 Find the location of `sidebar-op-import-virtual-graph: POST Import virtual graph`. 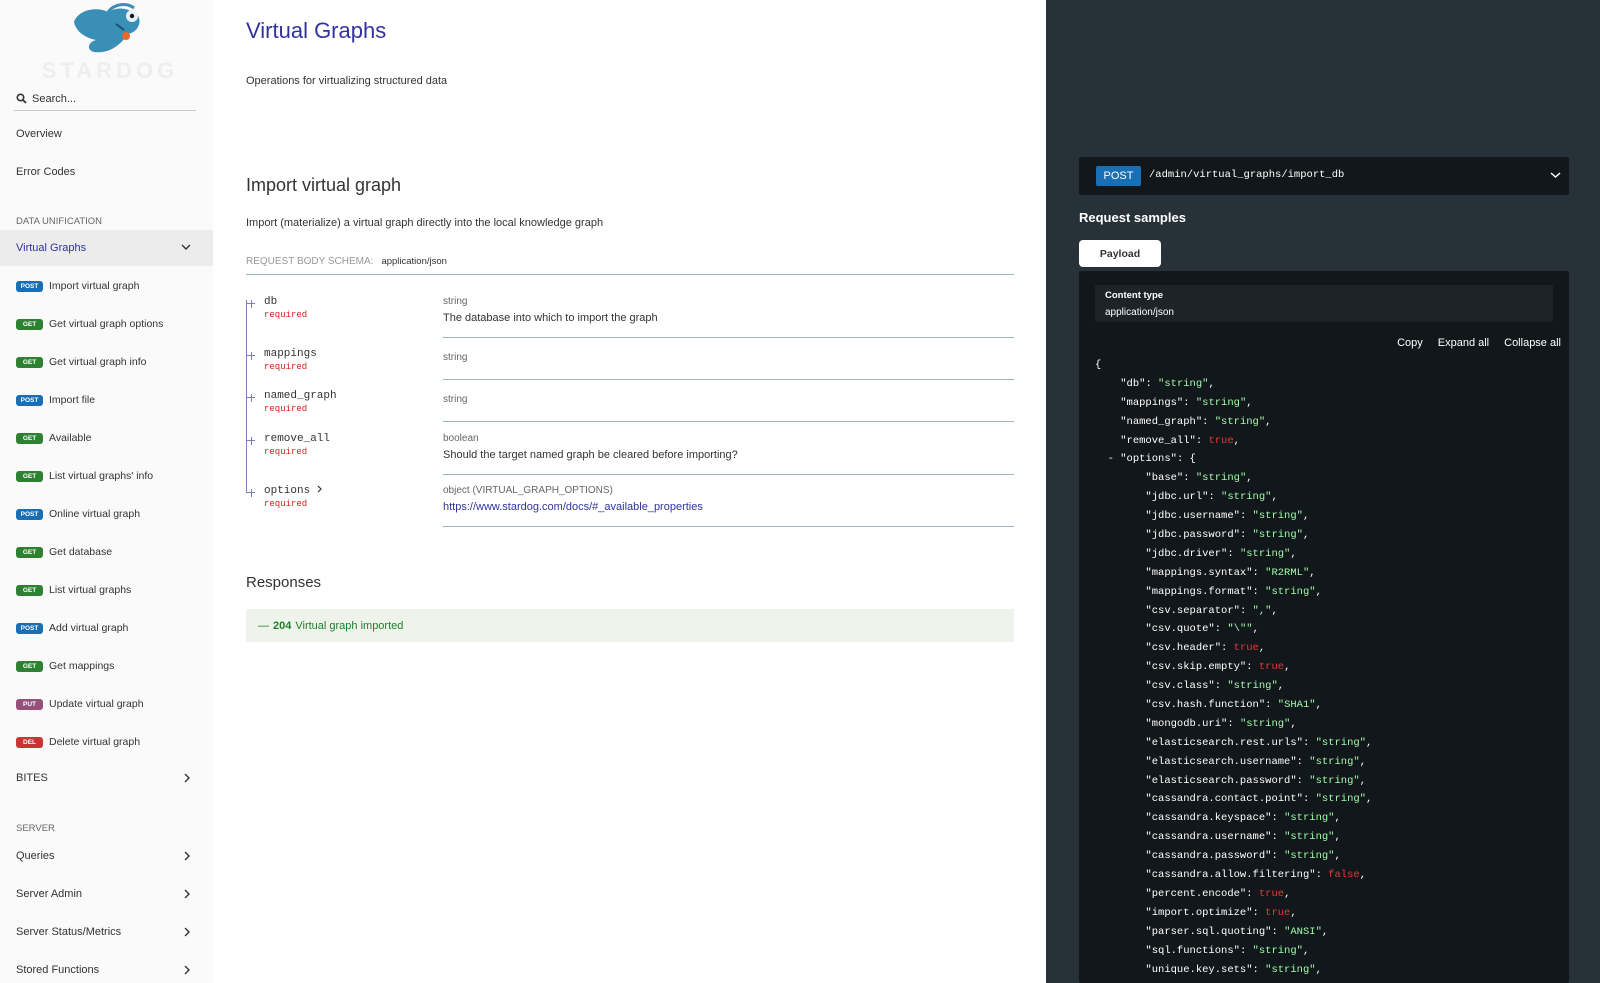

sidebar-op-import-virtual-graph: POST Import virtual graph is located at coordinates (106, 286).